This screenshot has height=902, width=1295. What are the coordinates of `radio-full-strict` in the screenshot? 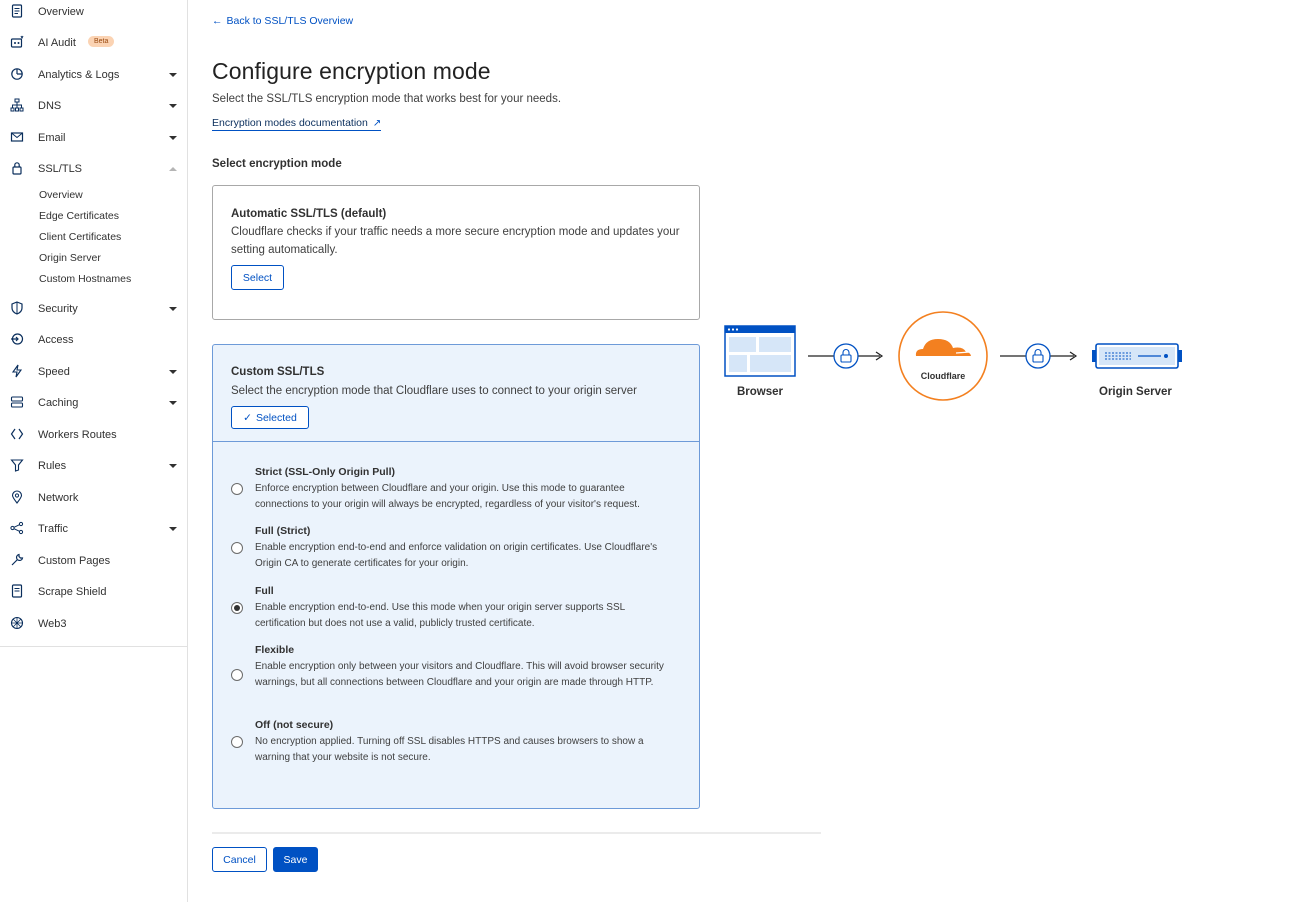 It's located at (237, 548).